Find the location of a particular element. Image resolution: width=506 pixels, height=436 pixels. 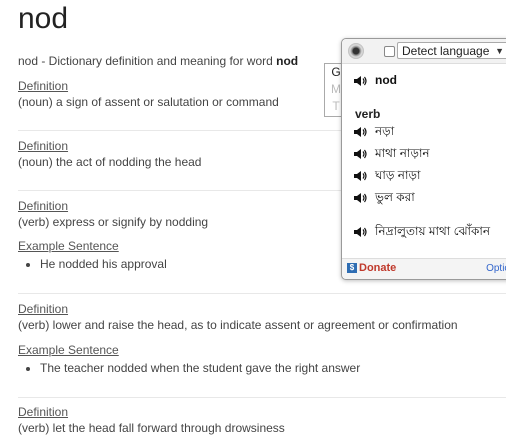

translation-text: নিদ্রালুতায় মাথা ঝোঁকান is located at coordinates (433, 231).